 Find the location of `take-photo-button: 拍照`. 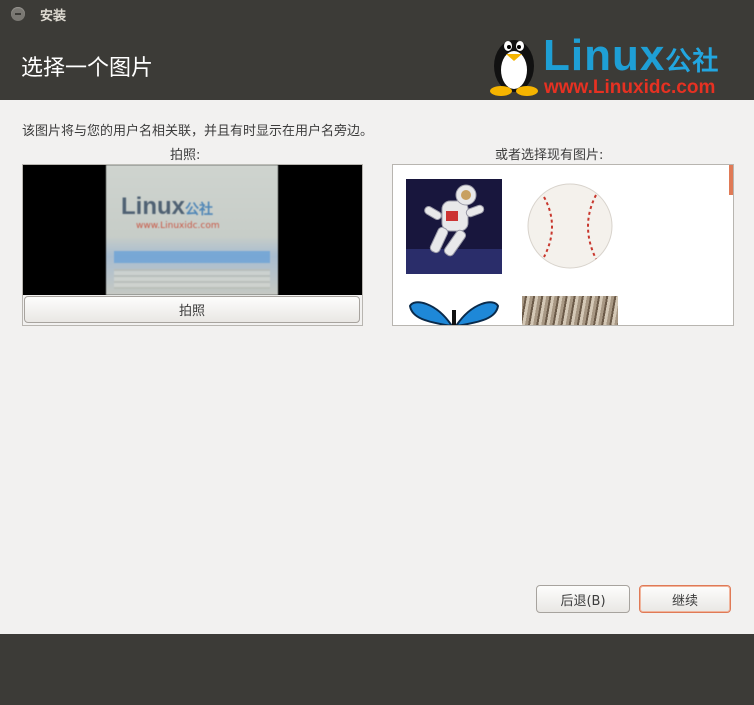

take-photo-button: 拍照 is located at coordinates (192, 309).